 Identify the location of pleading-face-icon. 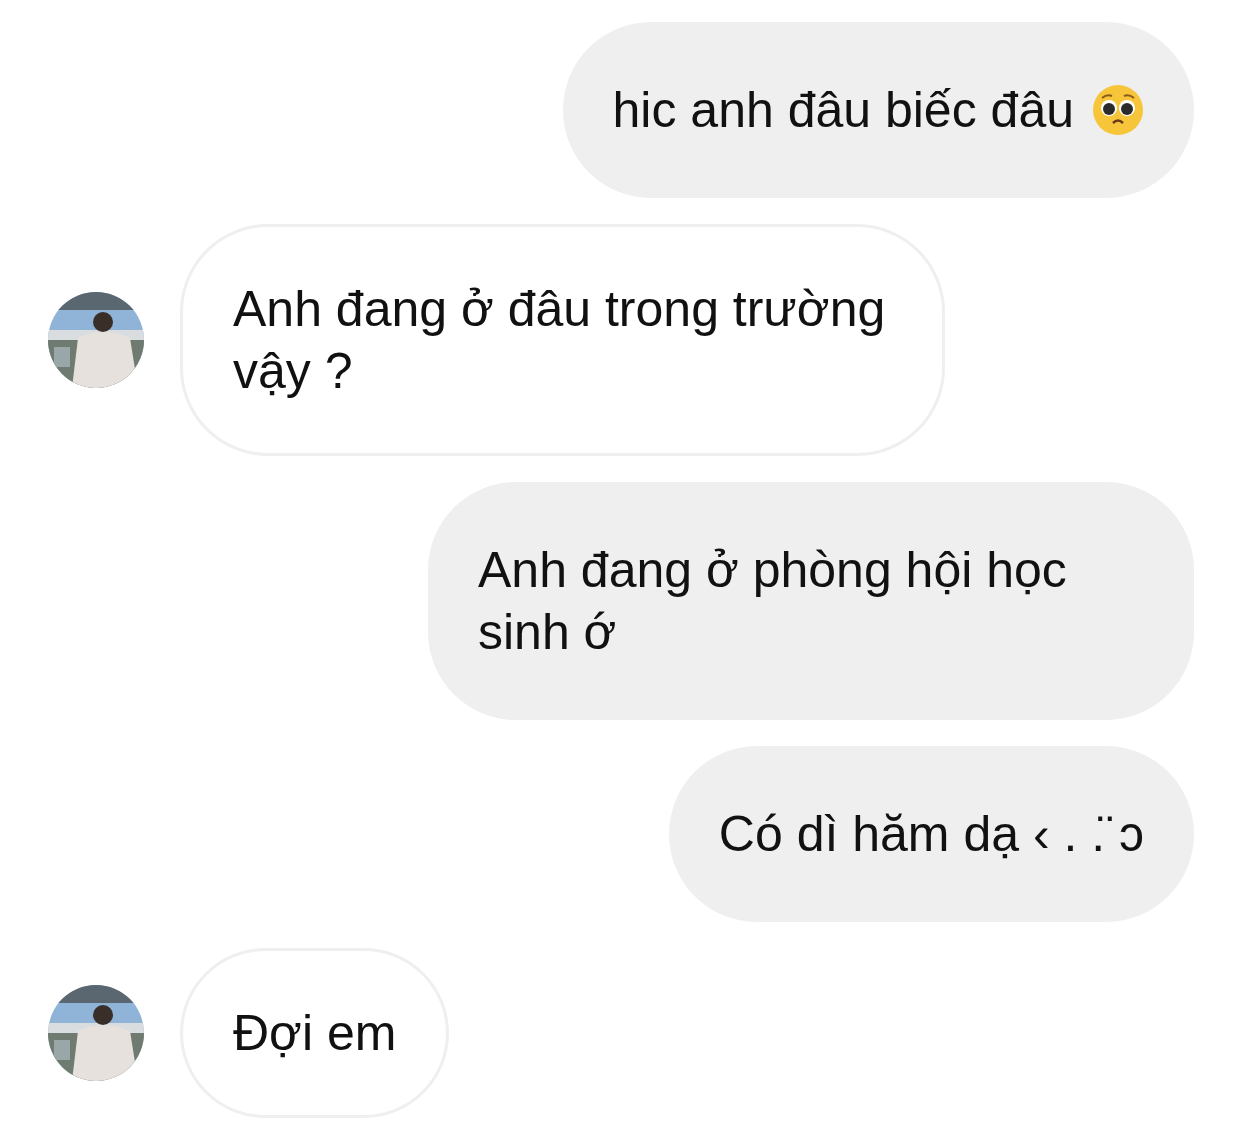
(1118, 110).